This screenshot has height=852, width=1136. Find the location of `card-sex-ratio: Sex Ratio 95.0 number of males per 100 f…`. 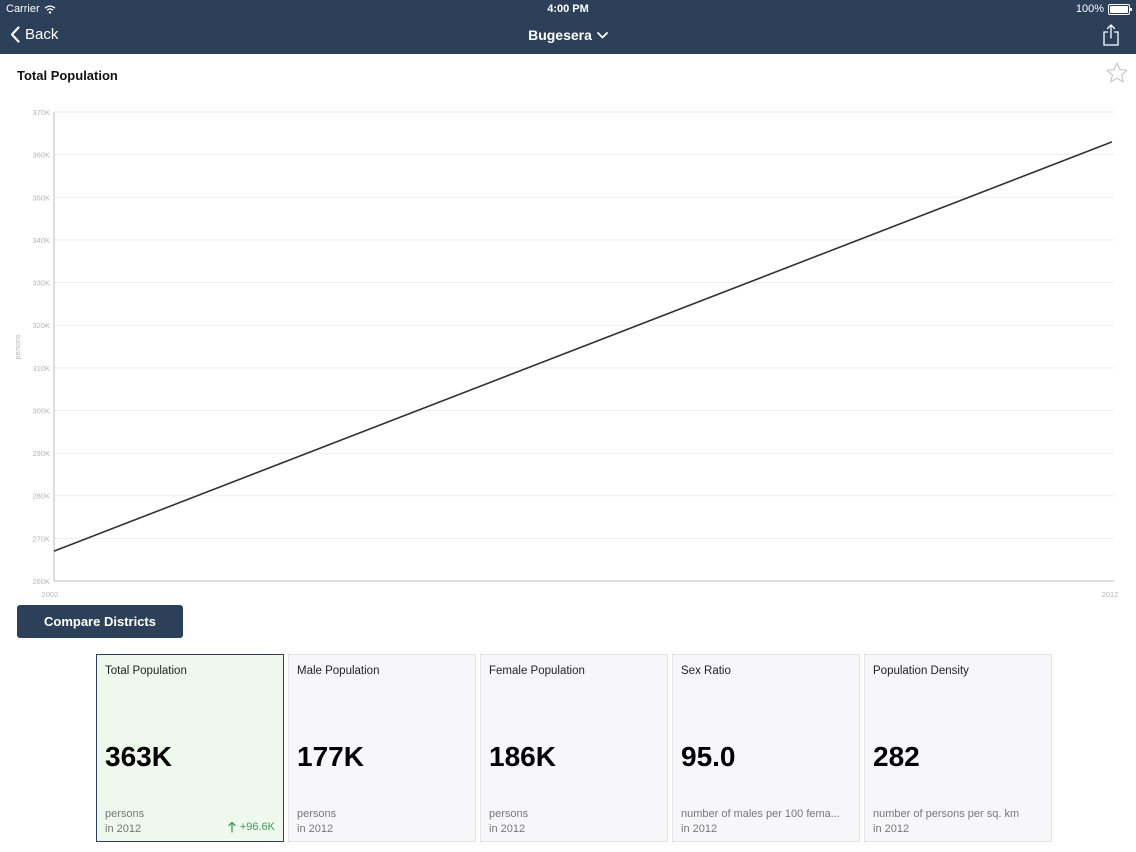

card-sex-ratio: Sex Ratio 95.0 number of males per 100 f… is located at coordinates (766, 748).